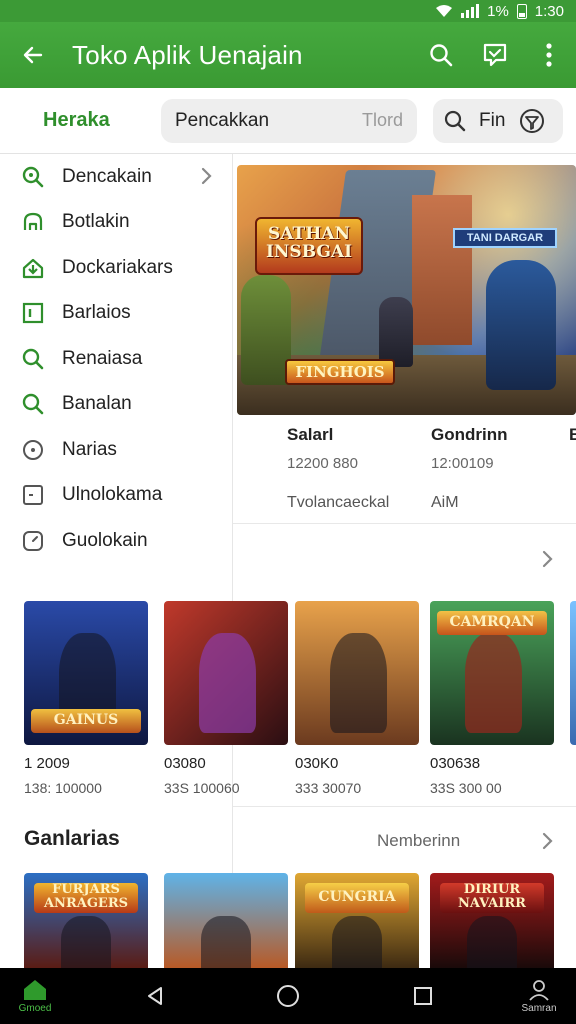  What do you see at coordinates (418, 841) in the screenshot?
I see `section-more-link: Nemberinn` at bounding box center [418, 841].